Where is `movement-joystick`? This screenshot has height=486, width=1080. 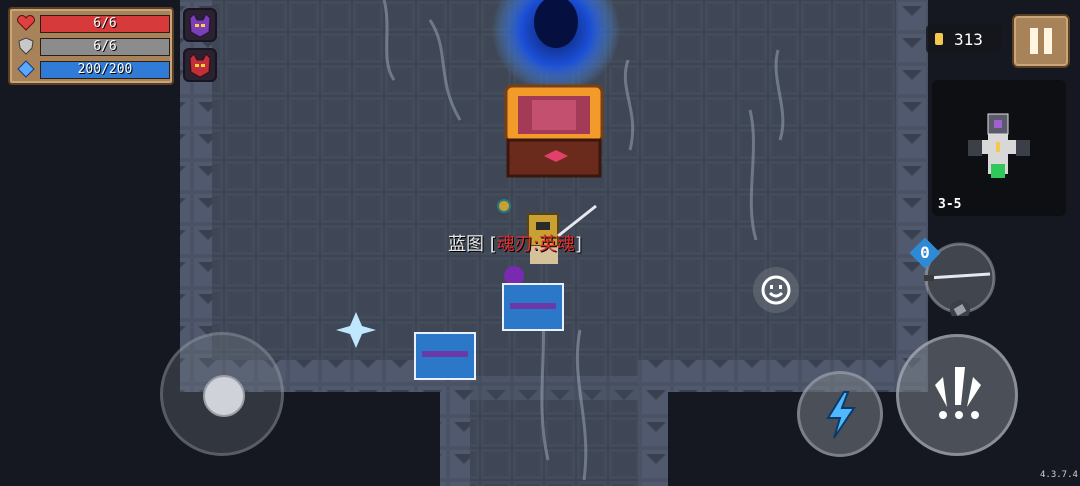 movement-joystick is located at coordinates (222, 394).